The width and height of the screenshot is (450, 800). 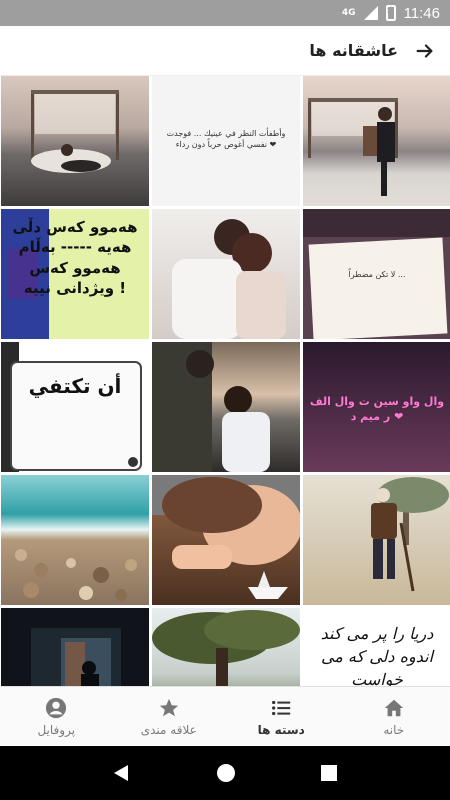 I want to click on window-silhouette-image, so click(x=76, y=657).